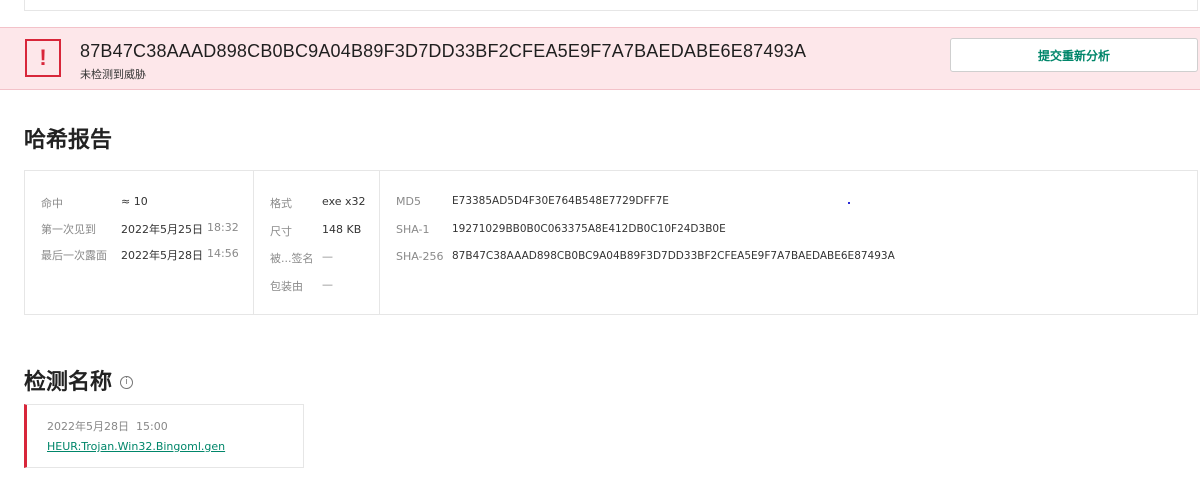 This screenshot has height=486, width=1200. Describe the element at coordinates (68, 229) in the screenshot. I see `first-seen-label: 第一次见到` at that location.